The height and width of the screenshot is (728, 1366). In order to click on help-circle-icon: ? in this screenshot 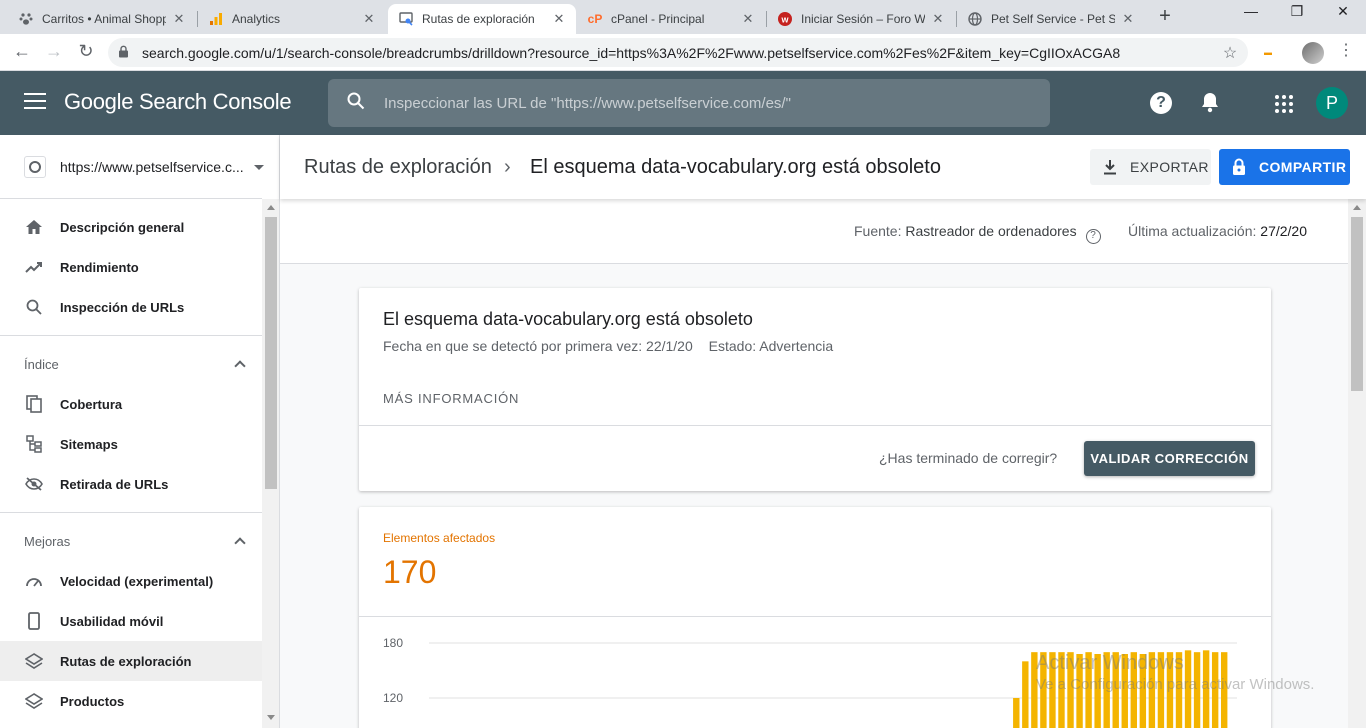, I will do `click(1093, 236)`.